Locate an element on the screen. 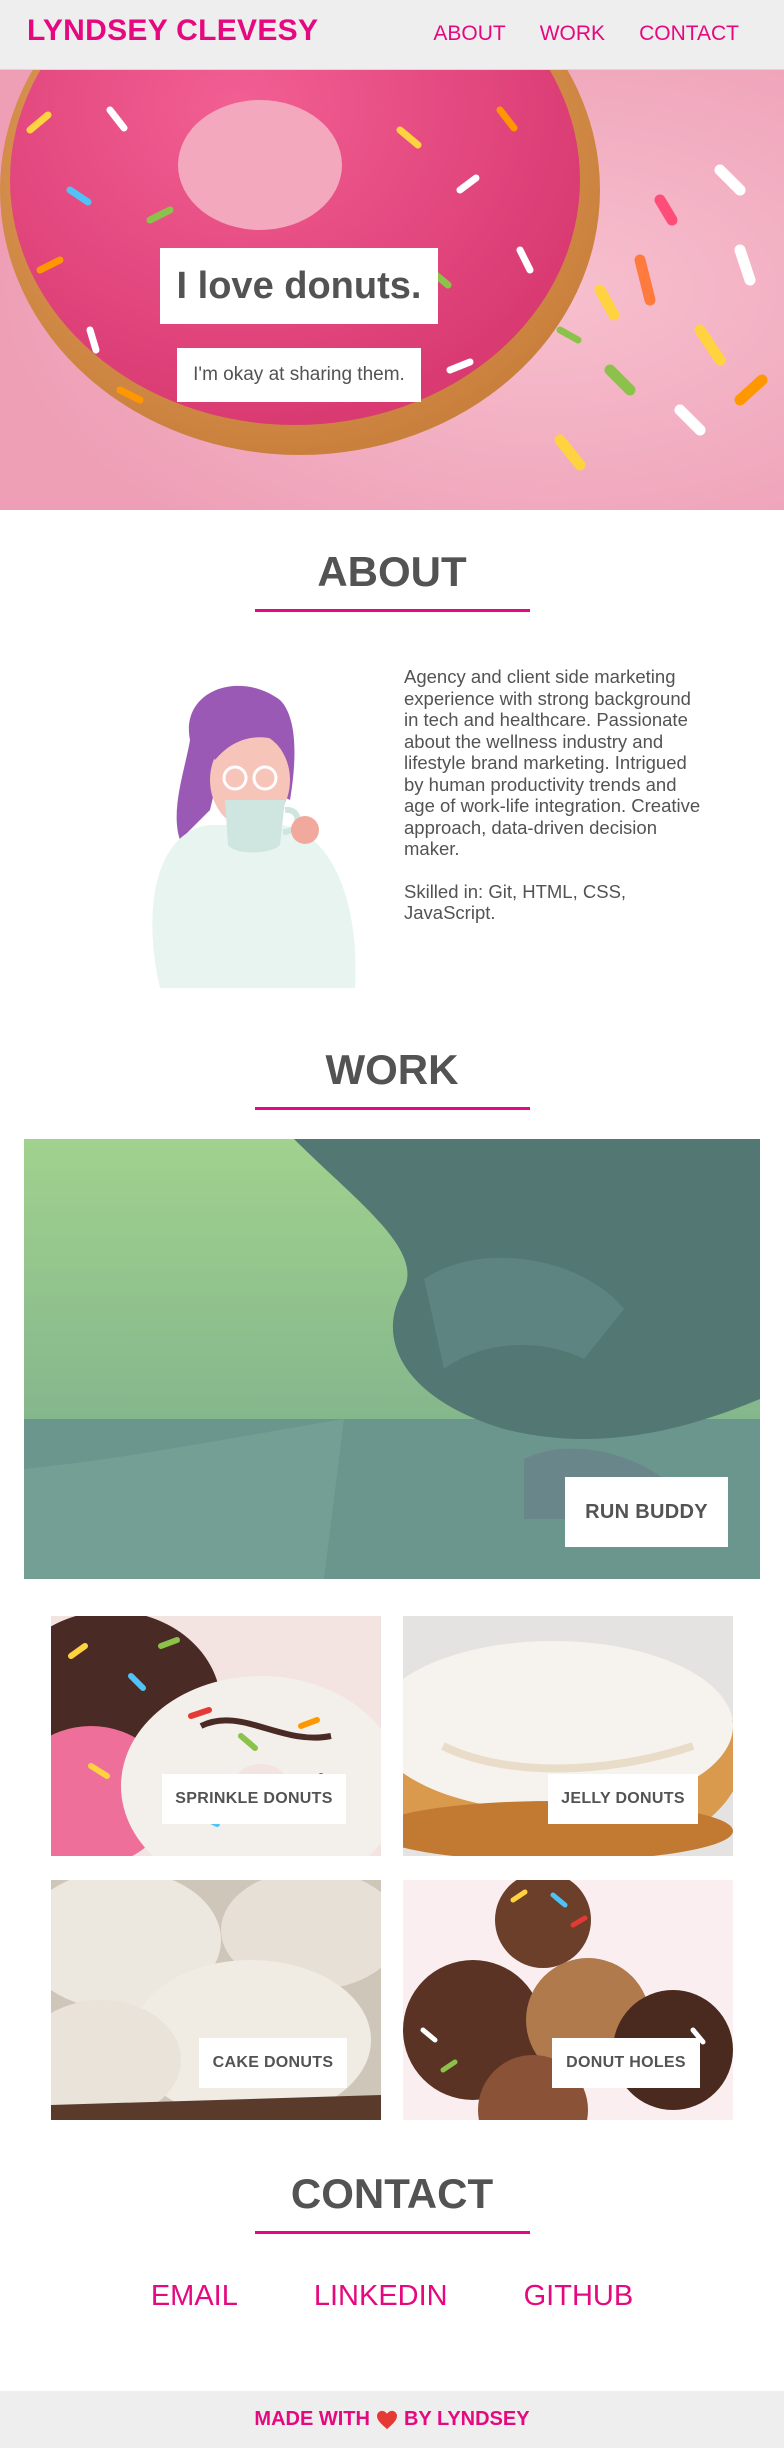  cake-donuts-label: CAKE DONUTS is located at coordinates (273, 2063).